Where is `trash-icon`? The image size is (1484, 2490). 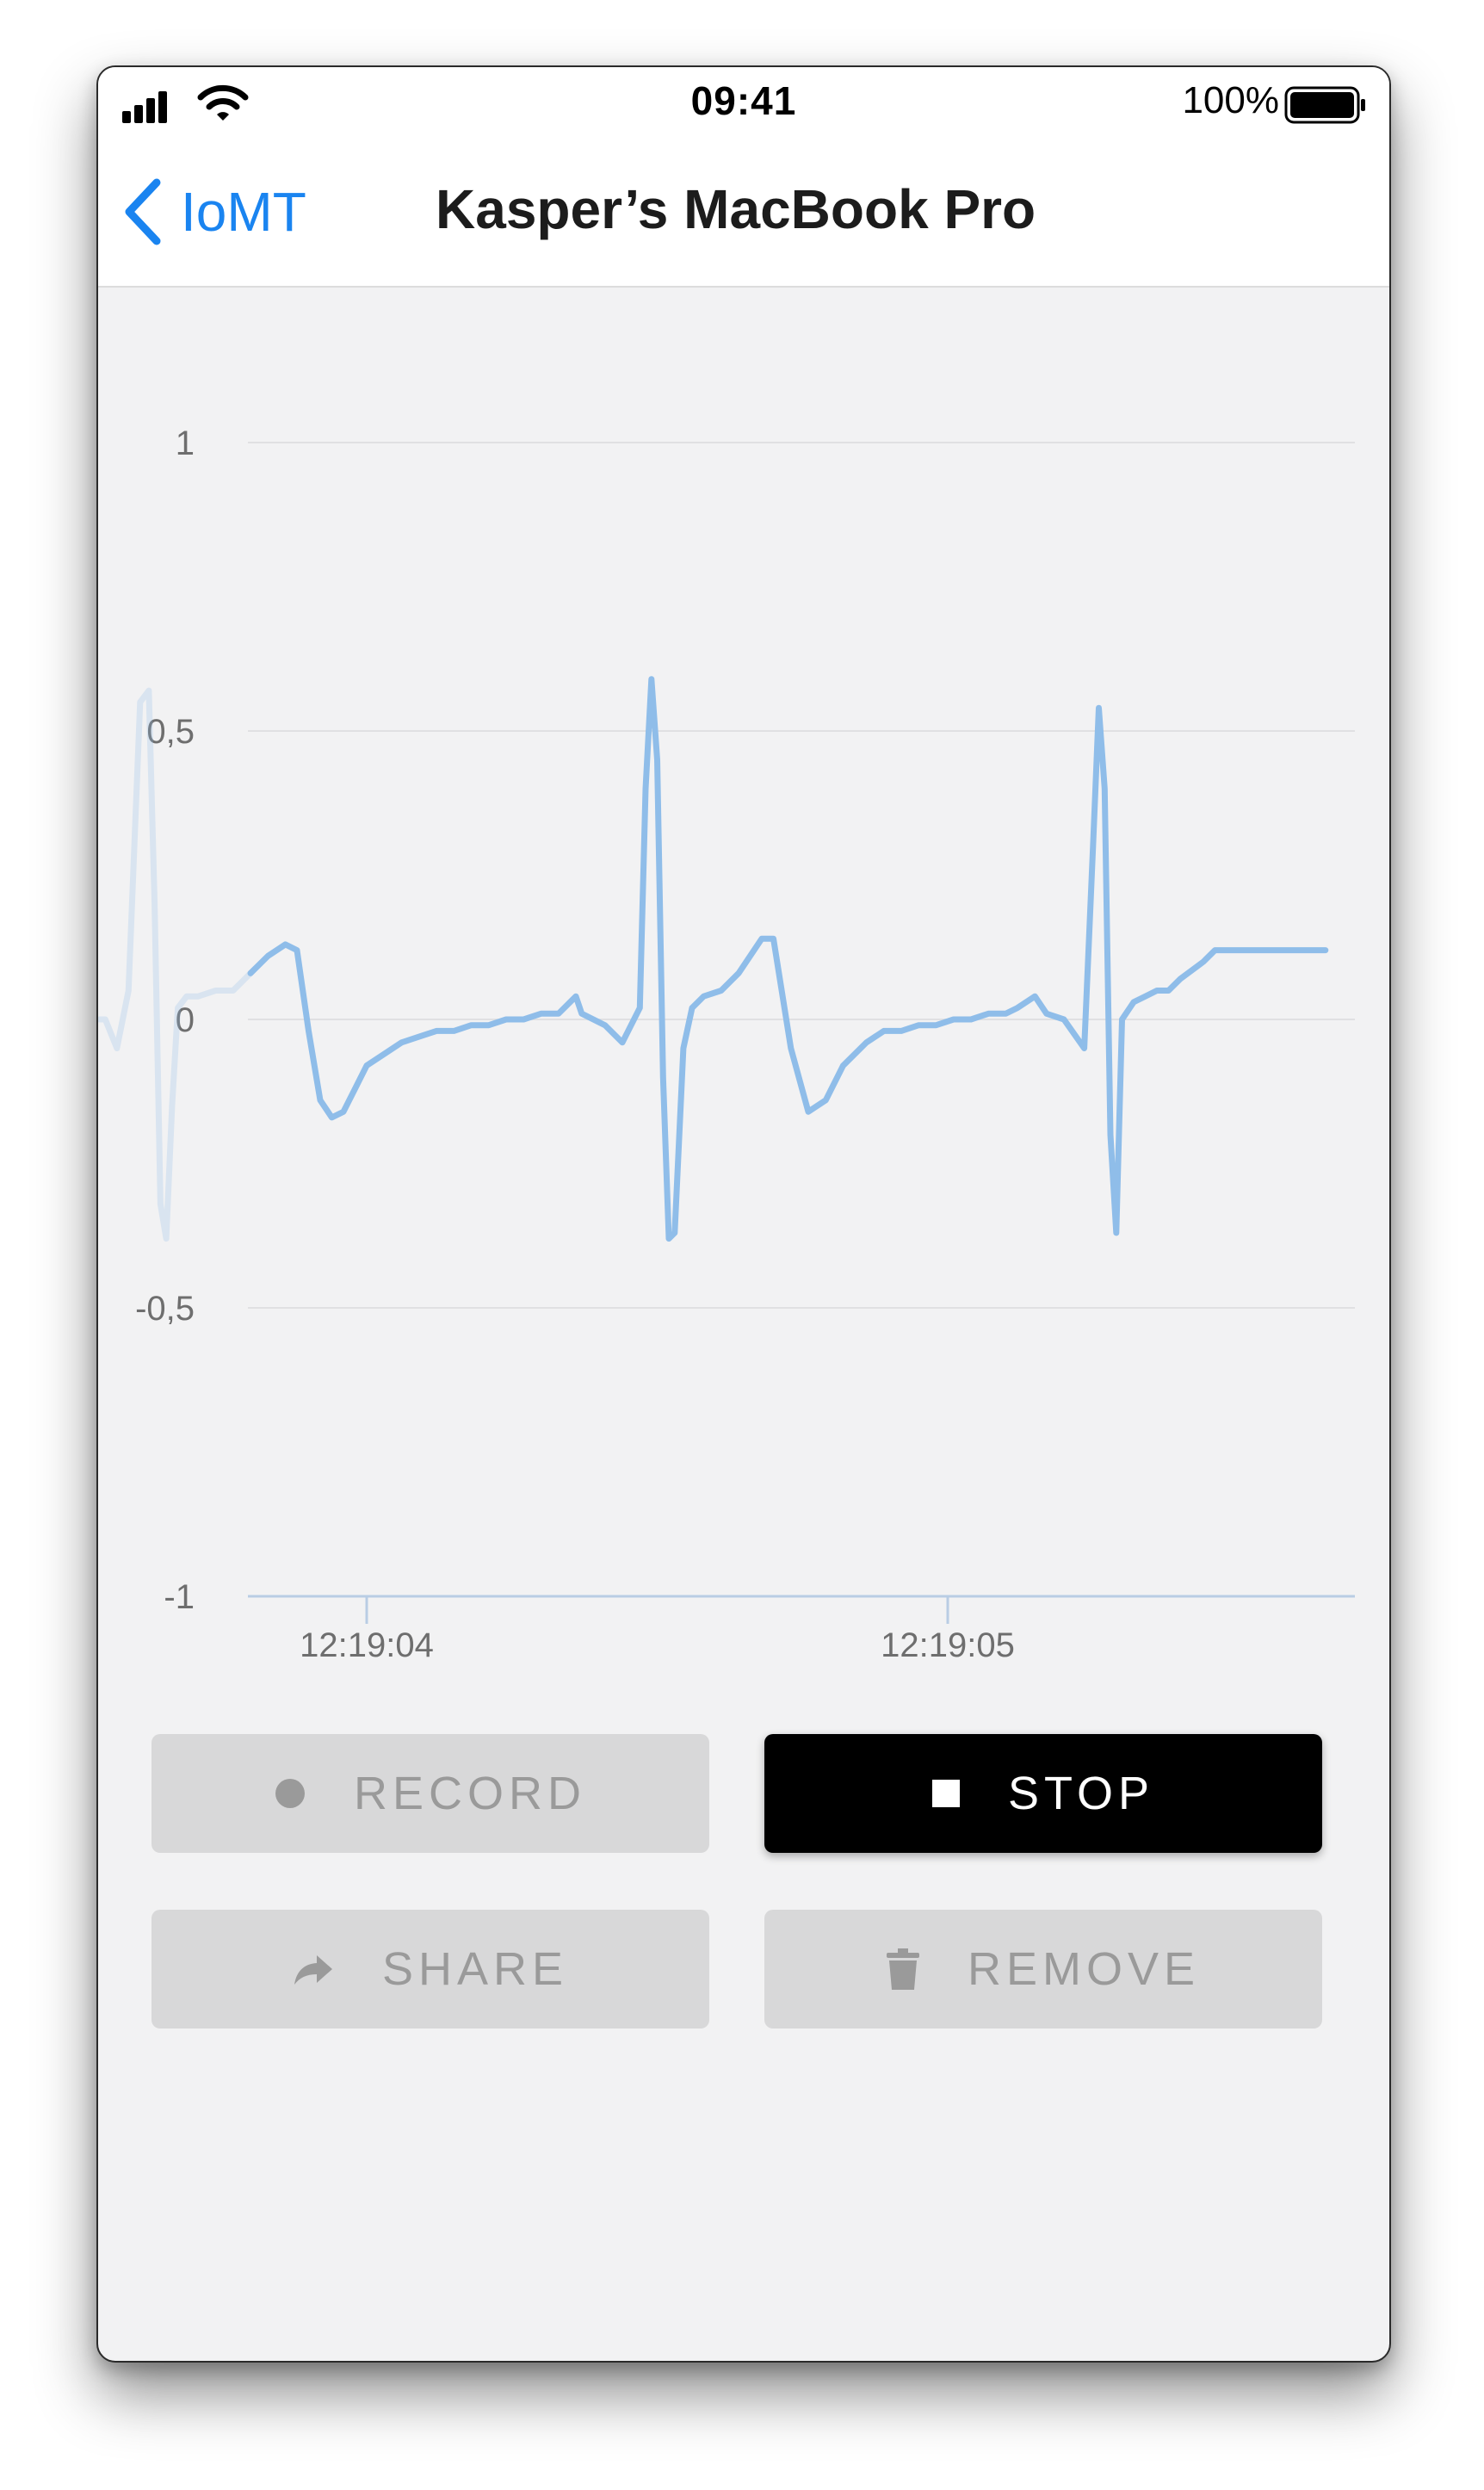
trash-icon is located at coordinates (902, 1969).